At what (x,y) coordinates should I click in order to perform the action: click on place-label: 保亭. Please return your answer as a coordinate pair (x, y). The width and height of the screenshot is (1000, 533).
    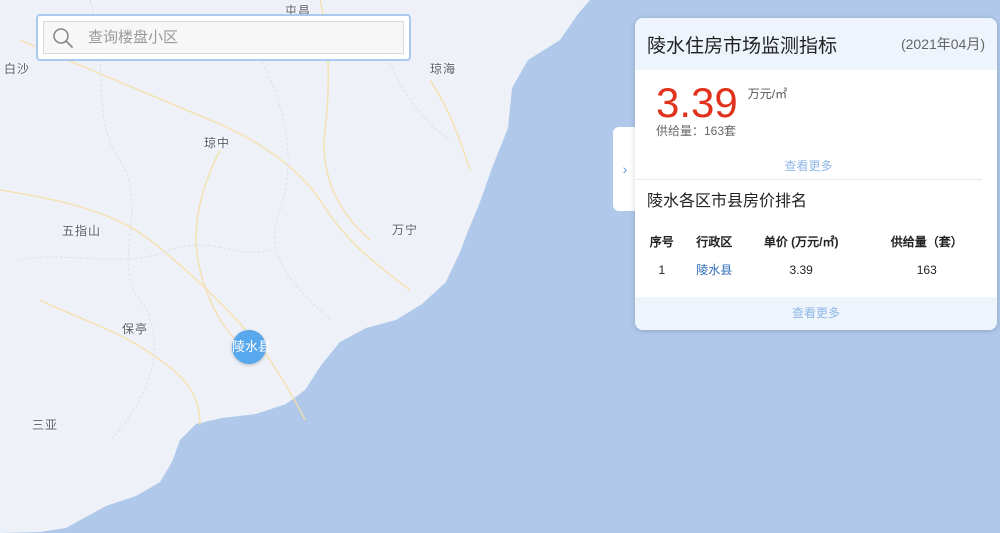
    Looking at the image, I should click on (135, 329).